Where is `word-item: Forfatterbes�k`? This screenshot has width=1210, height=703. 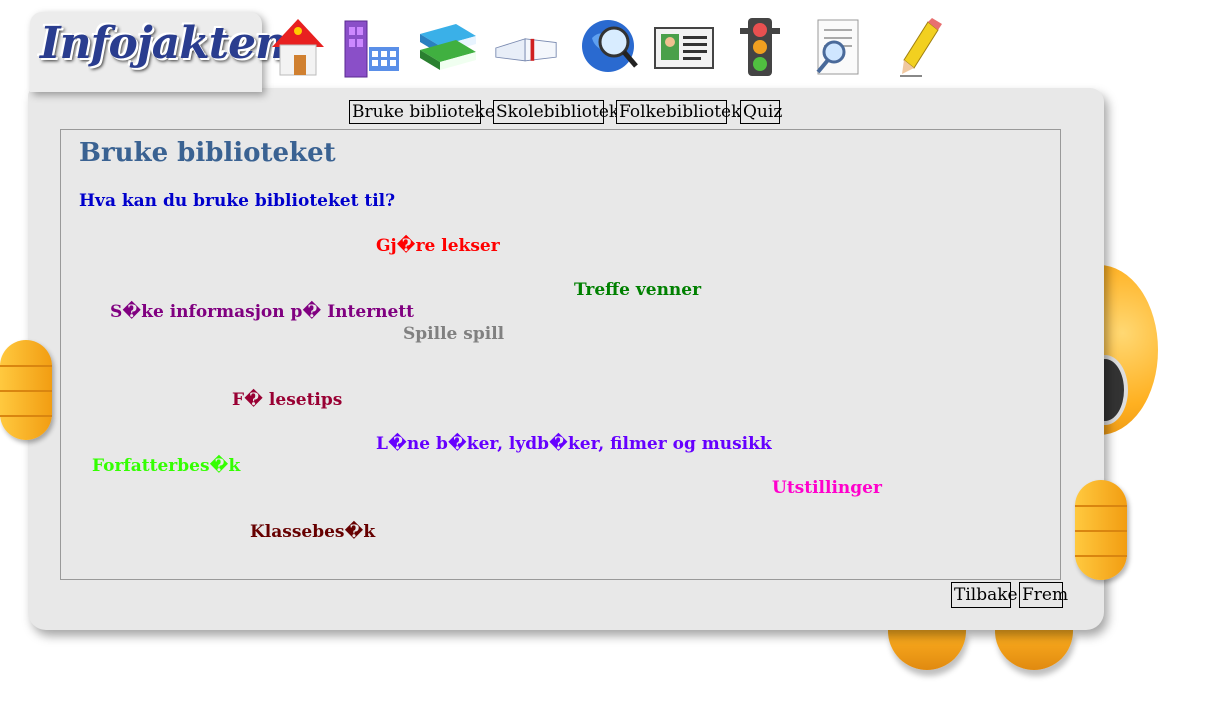
word-item: Forfatterbes�k is located at coordinates (166, 466).